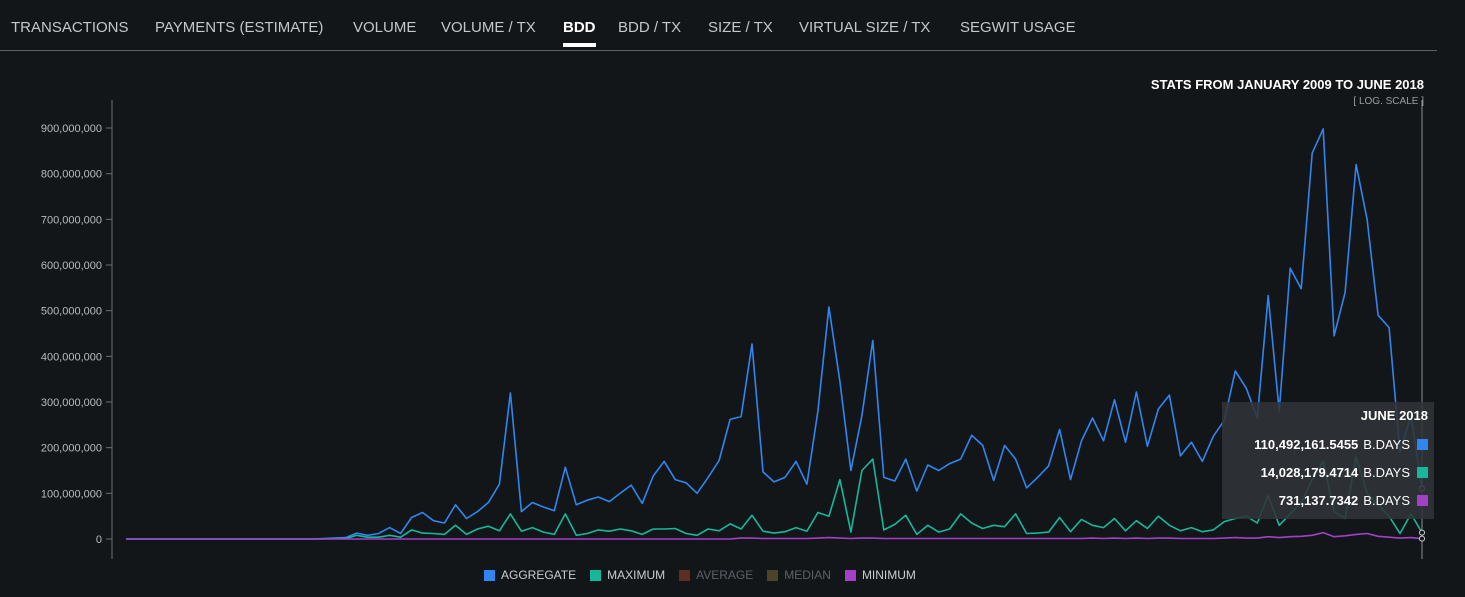 The height and width of the screenshot is (597, 1465). What do you see at coordinates (1422, 538) in the screenshot?
I see `hover-point-minimum` at bounding box center [1422, 538].